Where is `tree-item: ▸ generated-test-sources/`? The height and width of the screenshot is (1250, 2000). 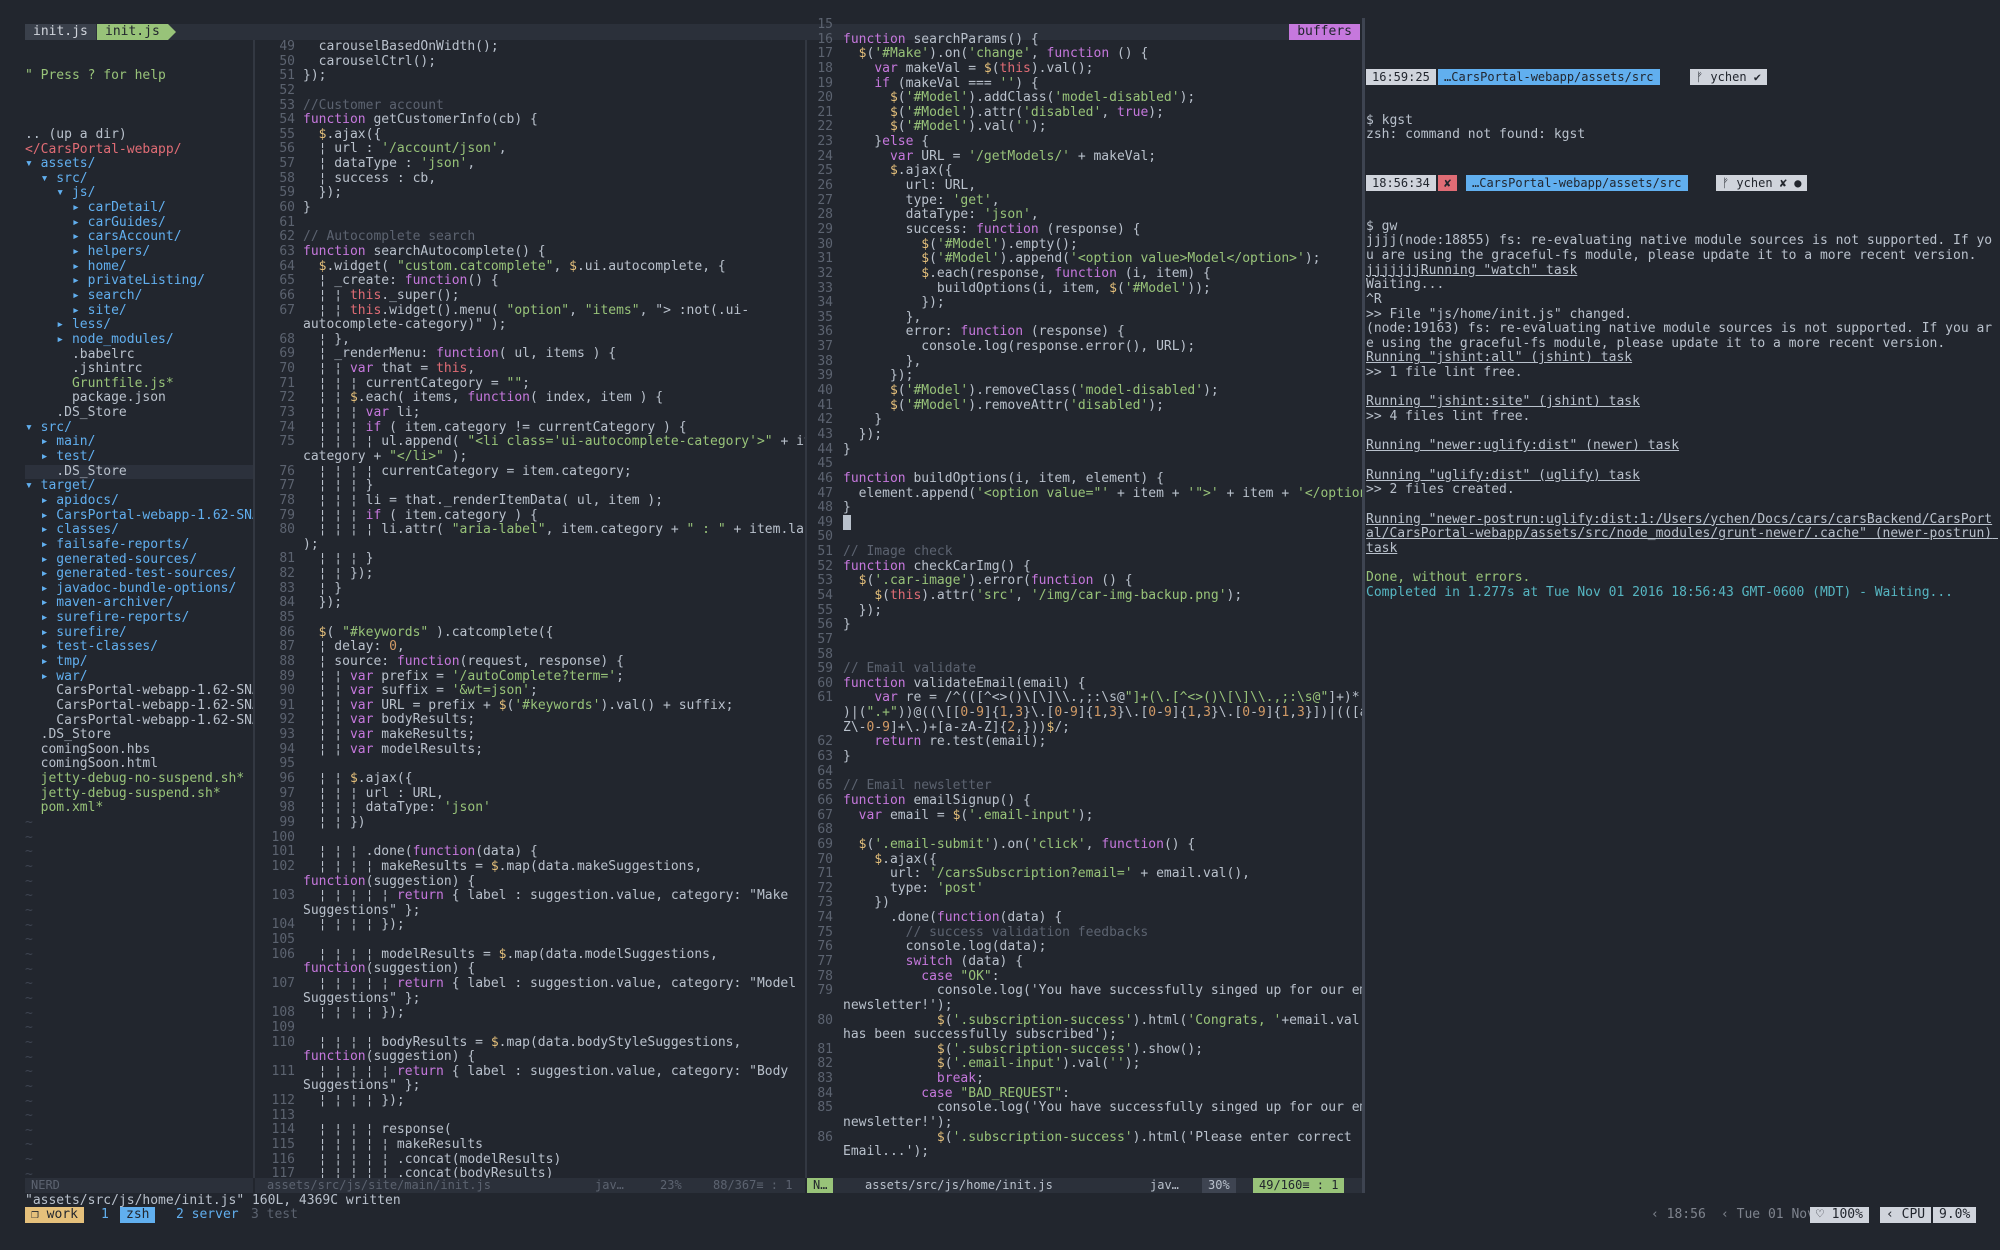 tree-item: ▸ generated-test-sources/ is located at coordinates (140, 574).